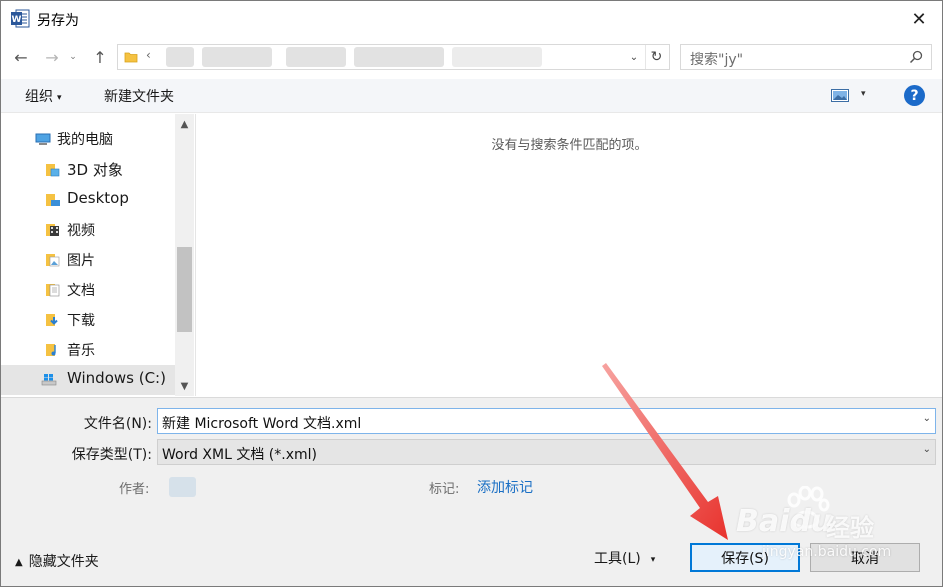  I want to click on up-button: ↑, so click(100, 57).